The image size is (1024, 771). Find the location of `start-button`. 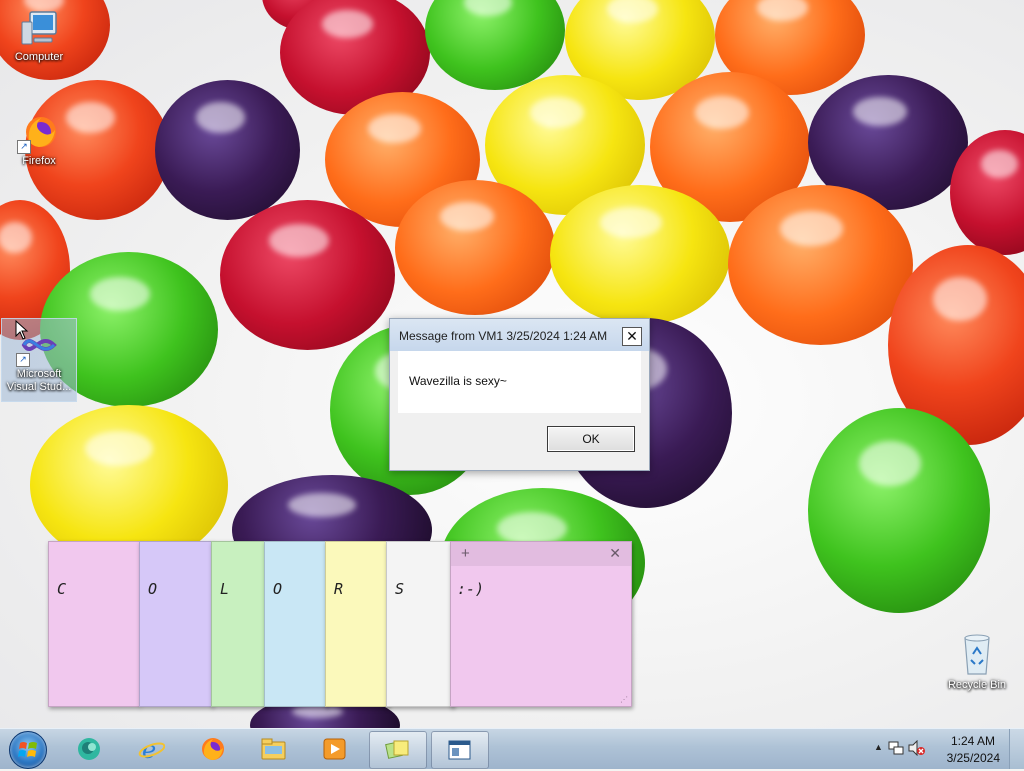

start-button is located at coordinates (28, 750).